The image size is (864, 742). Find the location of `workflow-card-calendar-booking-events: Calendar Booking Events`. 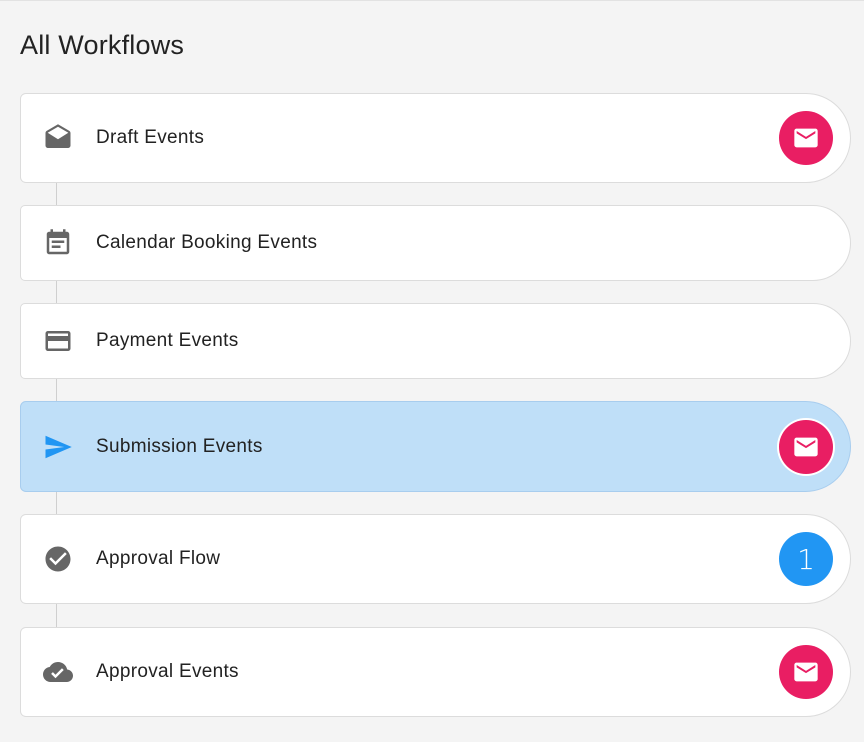

workflow-card-calendar-booking-events: Calendar Booking Events is located at coordinates (435, 243).